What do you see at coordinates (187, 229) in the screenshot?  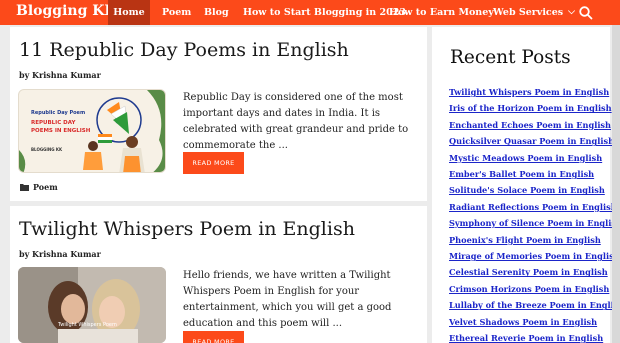 I see `post-title: Twilight Whispers Poem in English` at bounding box center [187, 229].